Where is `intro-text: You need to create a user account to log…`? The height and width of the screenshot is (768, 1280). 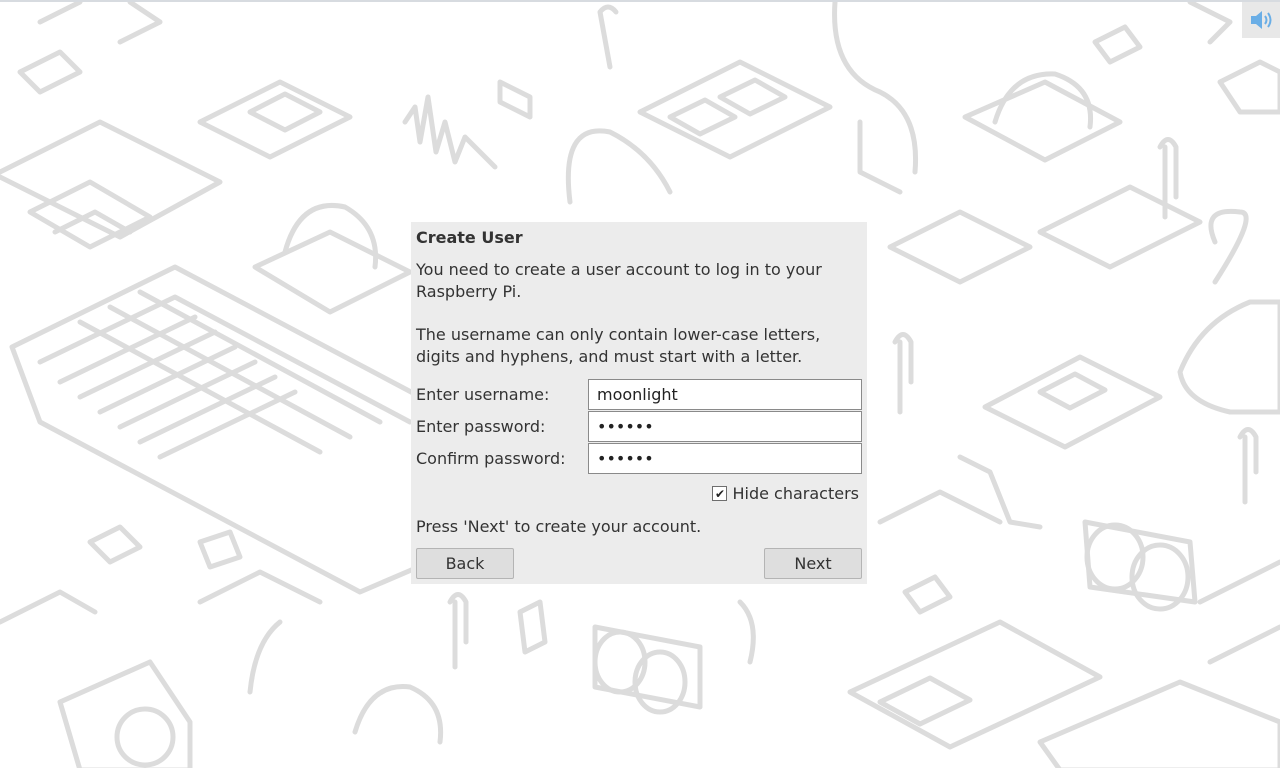
intro-text: You need to create a user account to log… is located at coordinates (619, 280).